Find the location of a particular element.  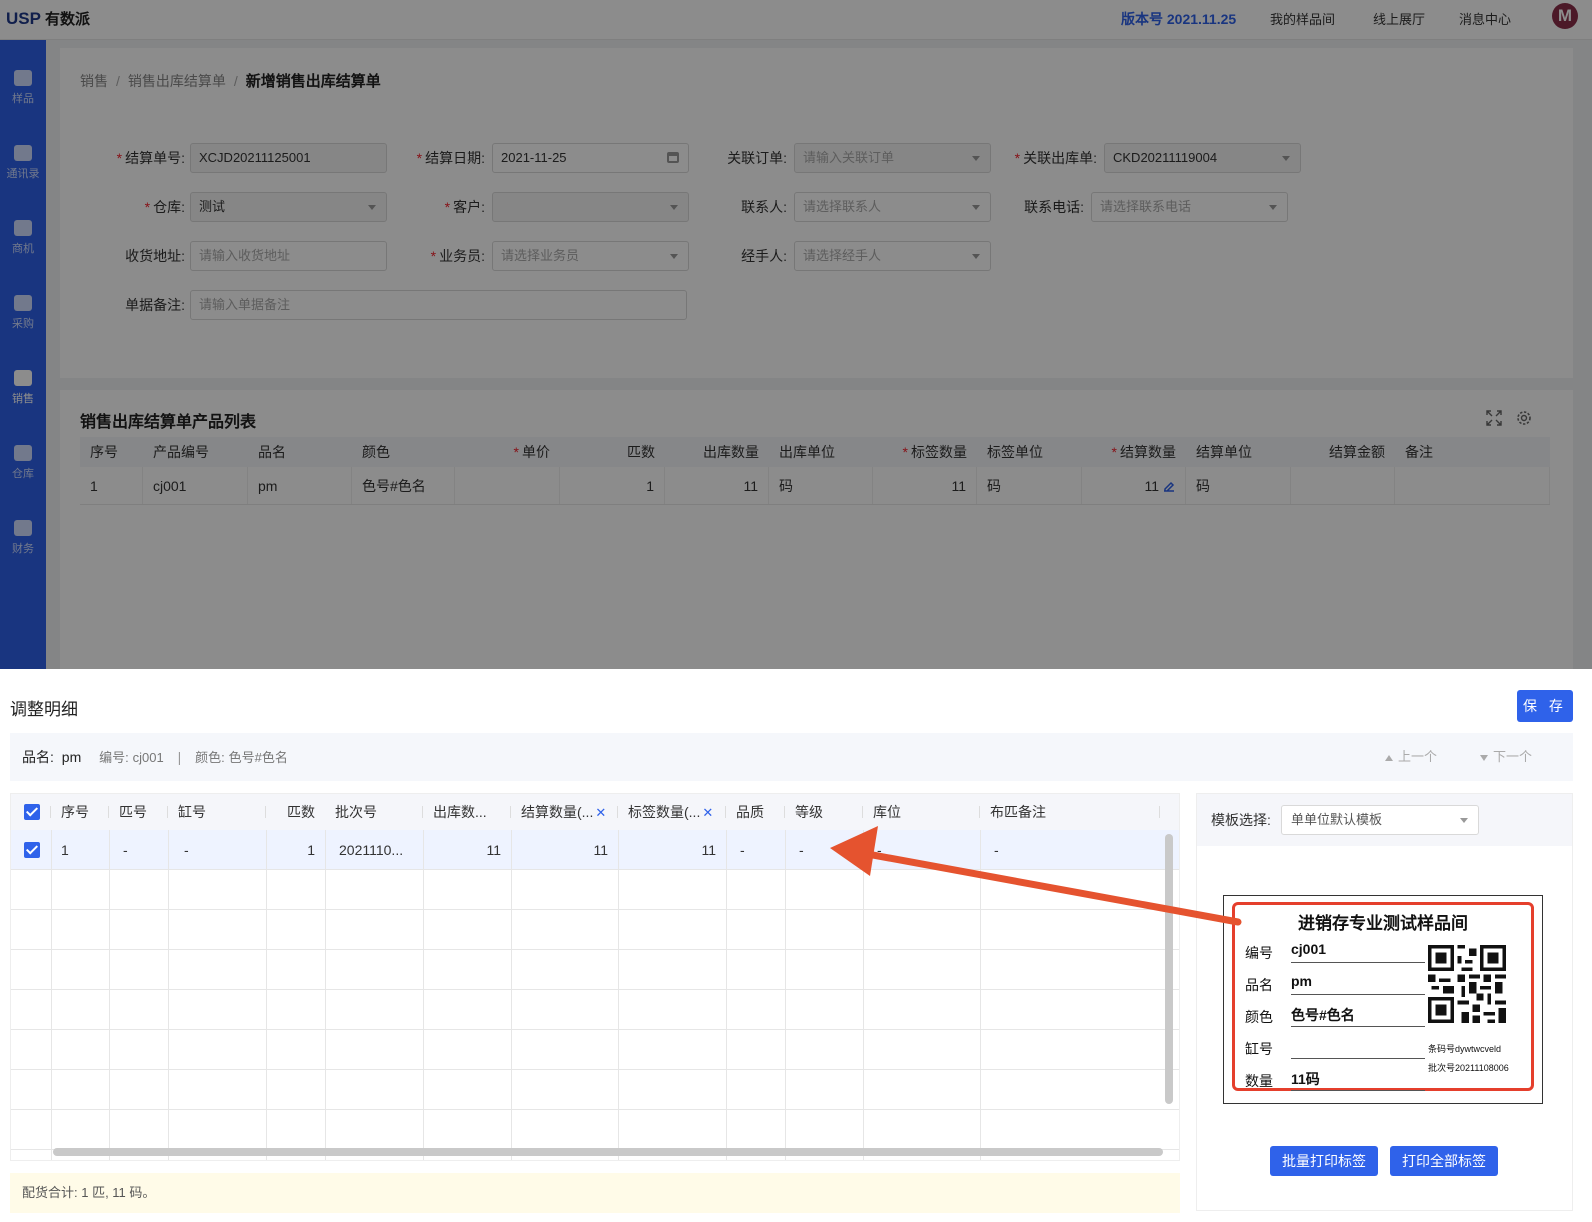

template-header: 模板选择: 单单位默认模板 is located at coordinates (1384, 820).